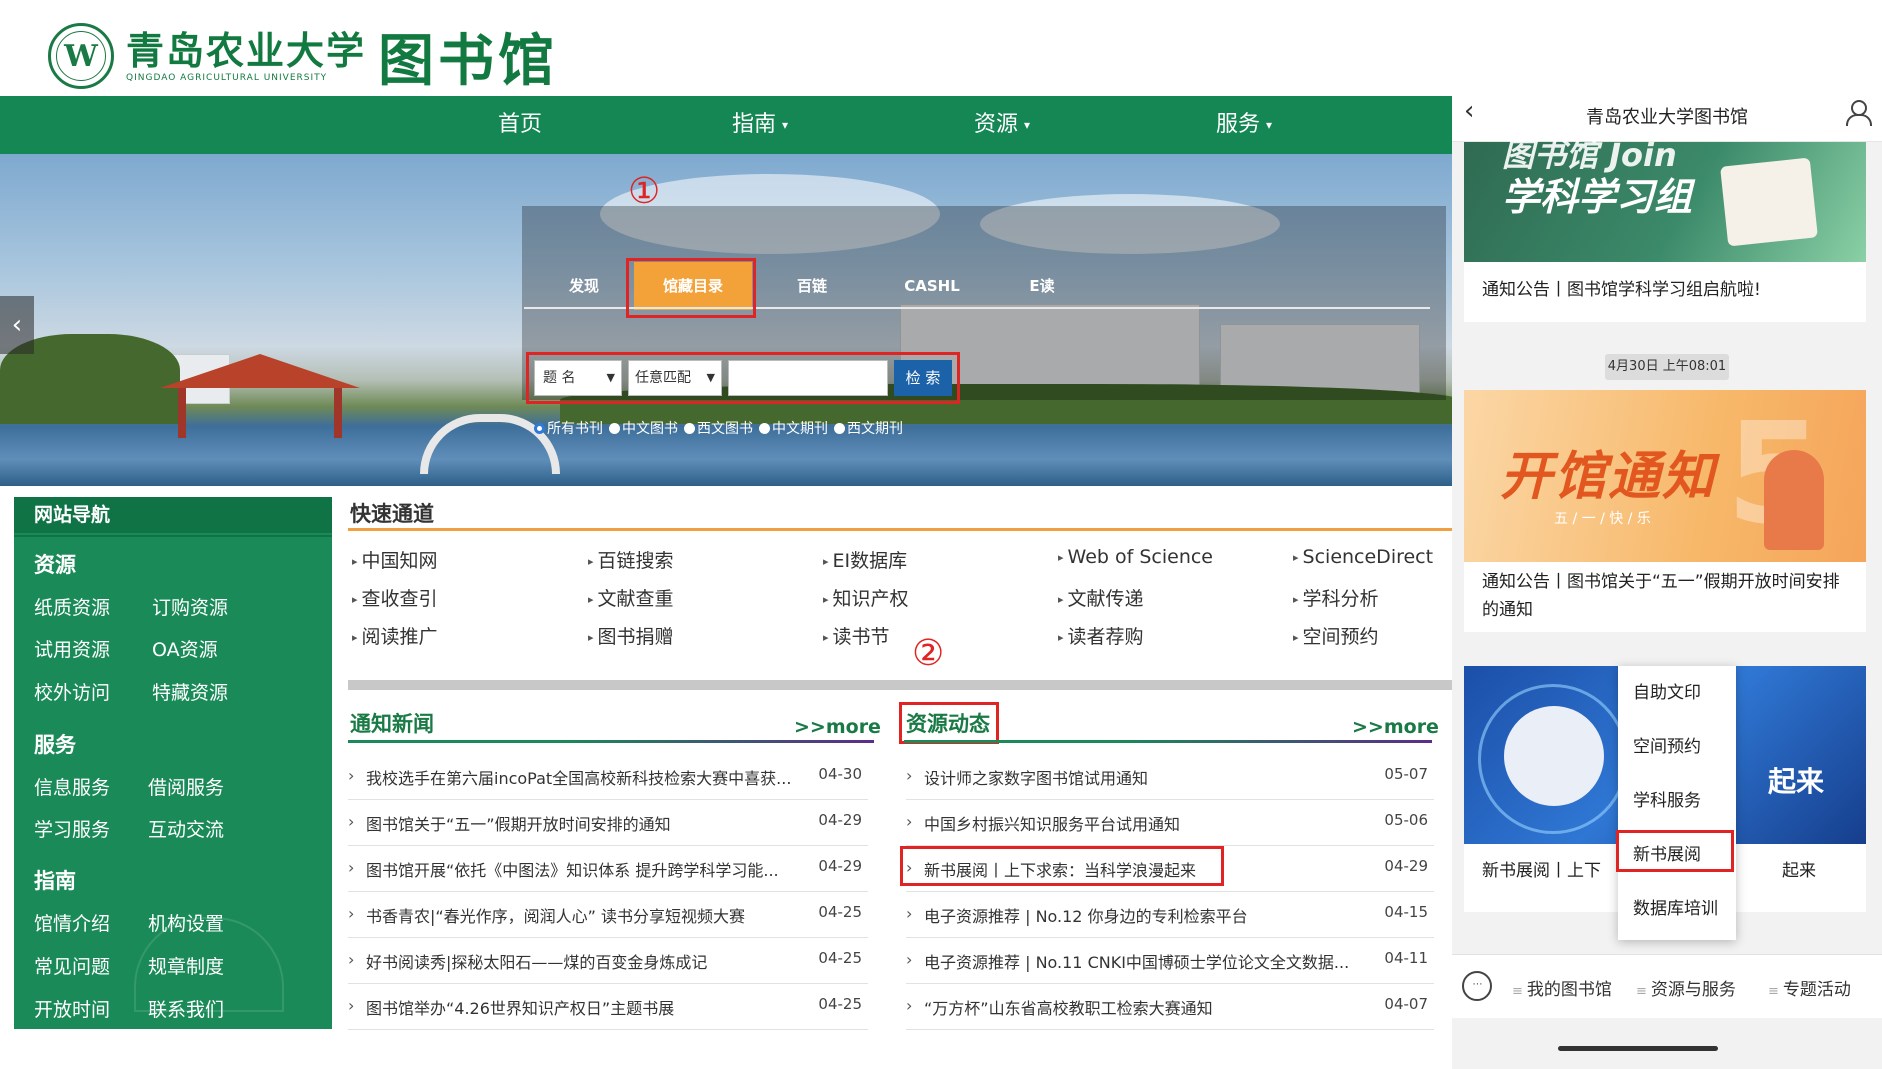  I want to click on scope-all: 所有书刊, so click(568, 428).